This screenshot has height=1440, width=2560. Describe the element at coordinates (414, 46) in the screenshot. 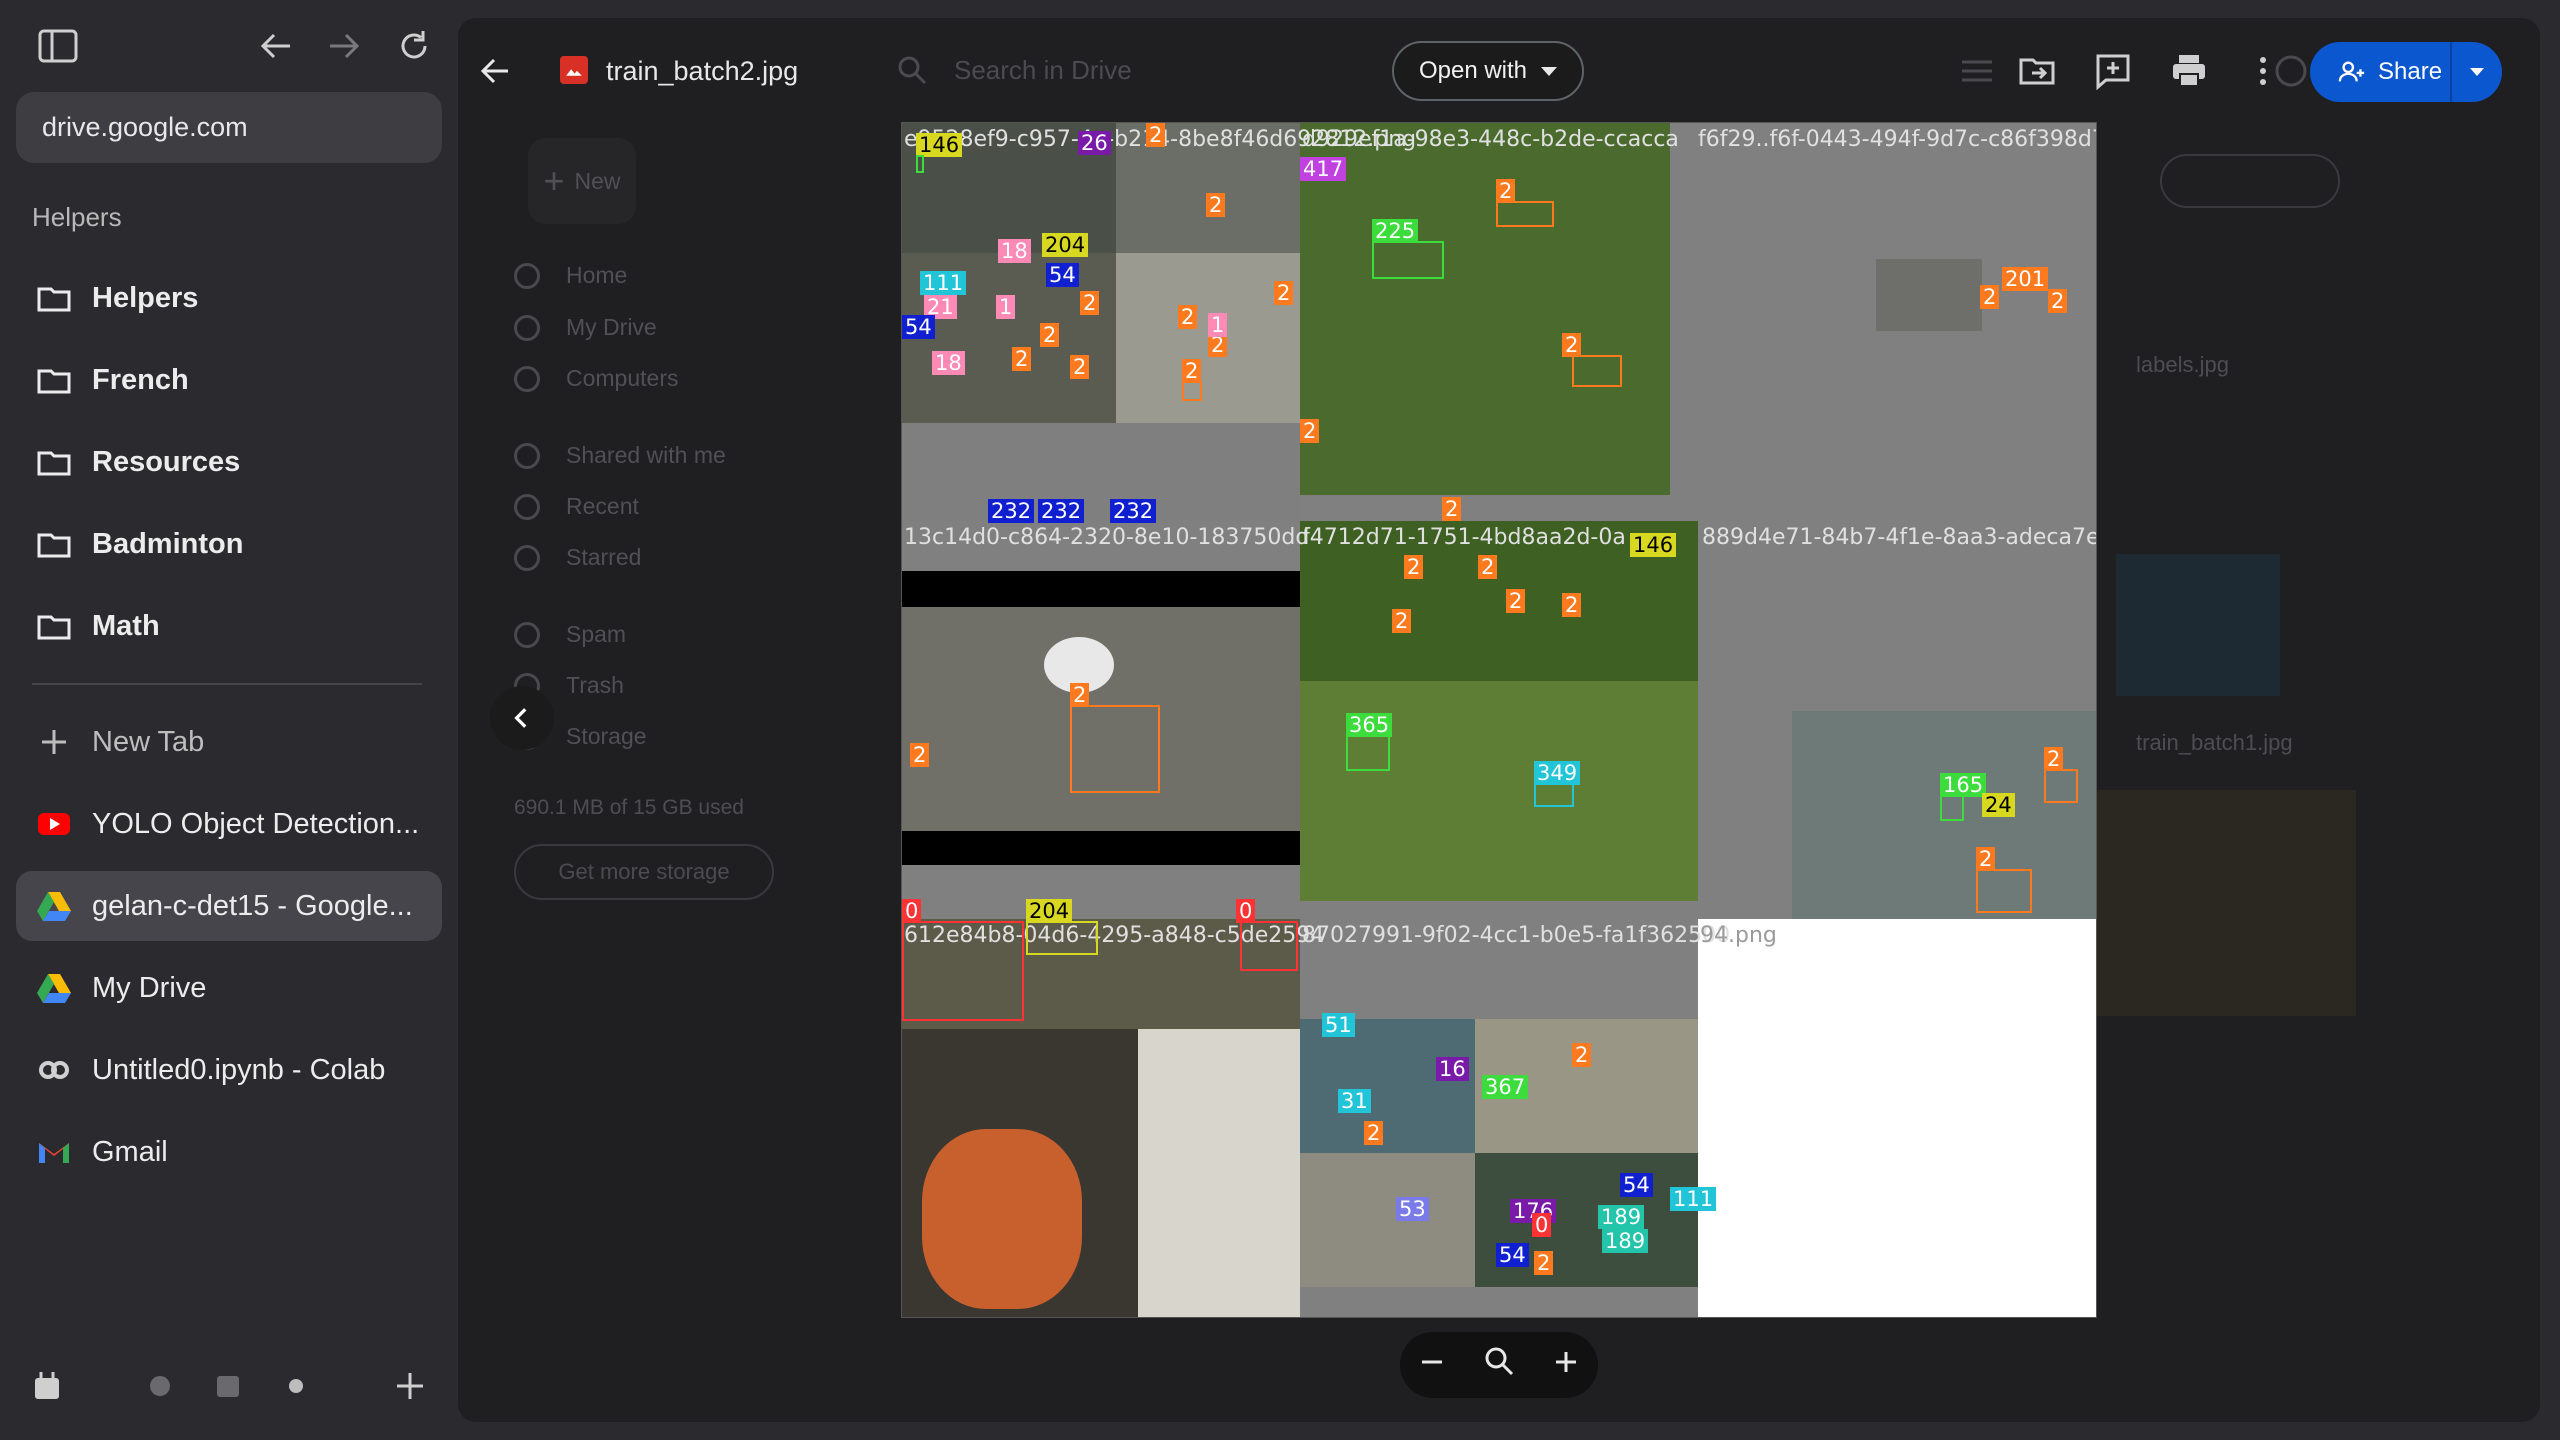

I see `reload-icon` at that location.